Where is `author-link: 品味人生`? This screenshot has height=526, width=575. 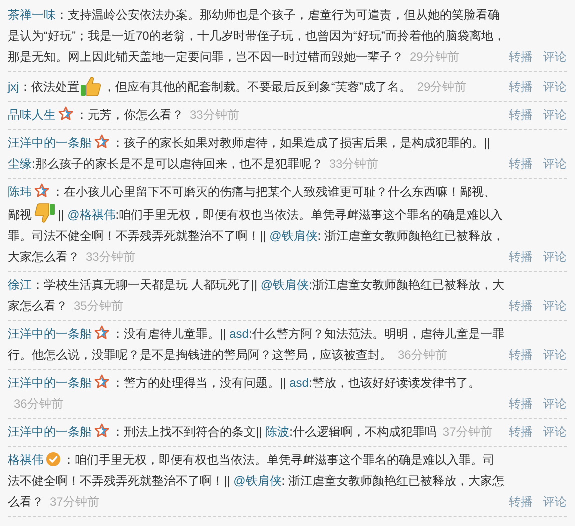 author-link: 品味人生 is located at coordinates (32, 115).